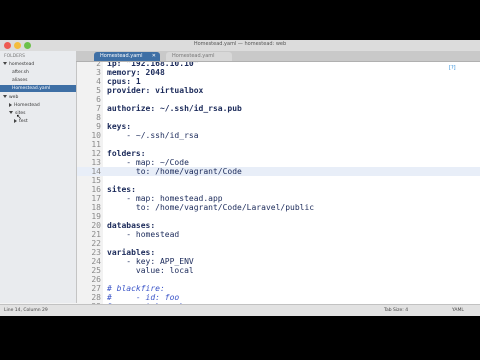 The width and height of the screenshot is (480, 360). What do you see at coordinates (98, 90) in the screenshot?
I see `line-number: 5` at bounding box center [98, 90].